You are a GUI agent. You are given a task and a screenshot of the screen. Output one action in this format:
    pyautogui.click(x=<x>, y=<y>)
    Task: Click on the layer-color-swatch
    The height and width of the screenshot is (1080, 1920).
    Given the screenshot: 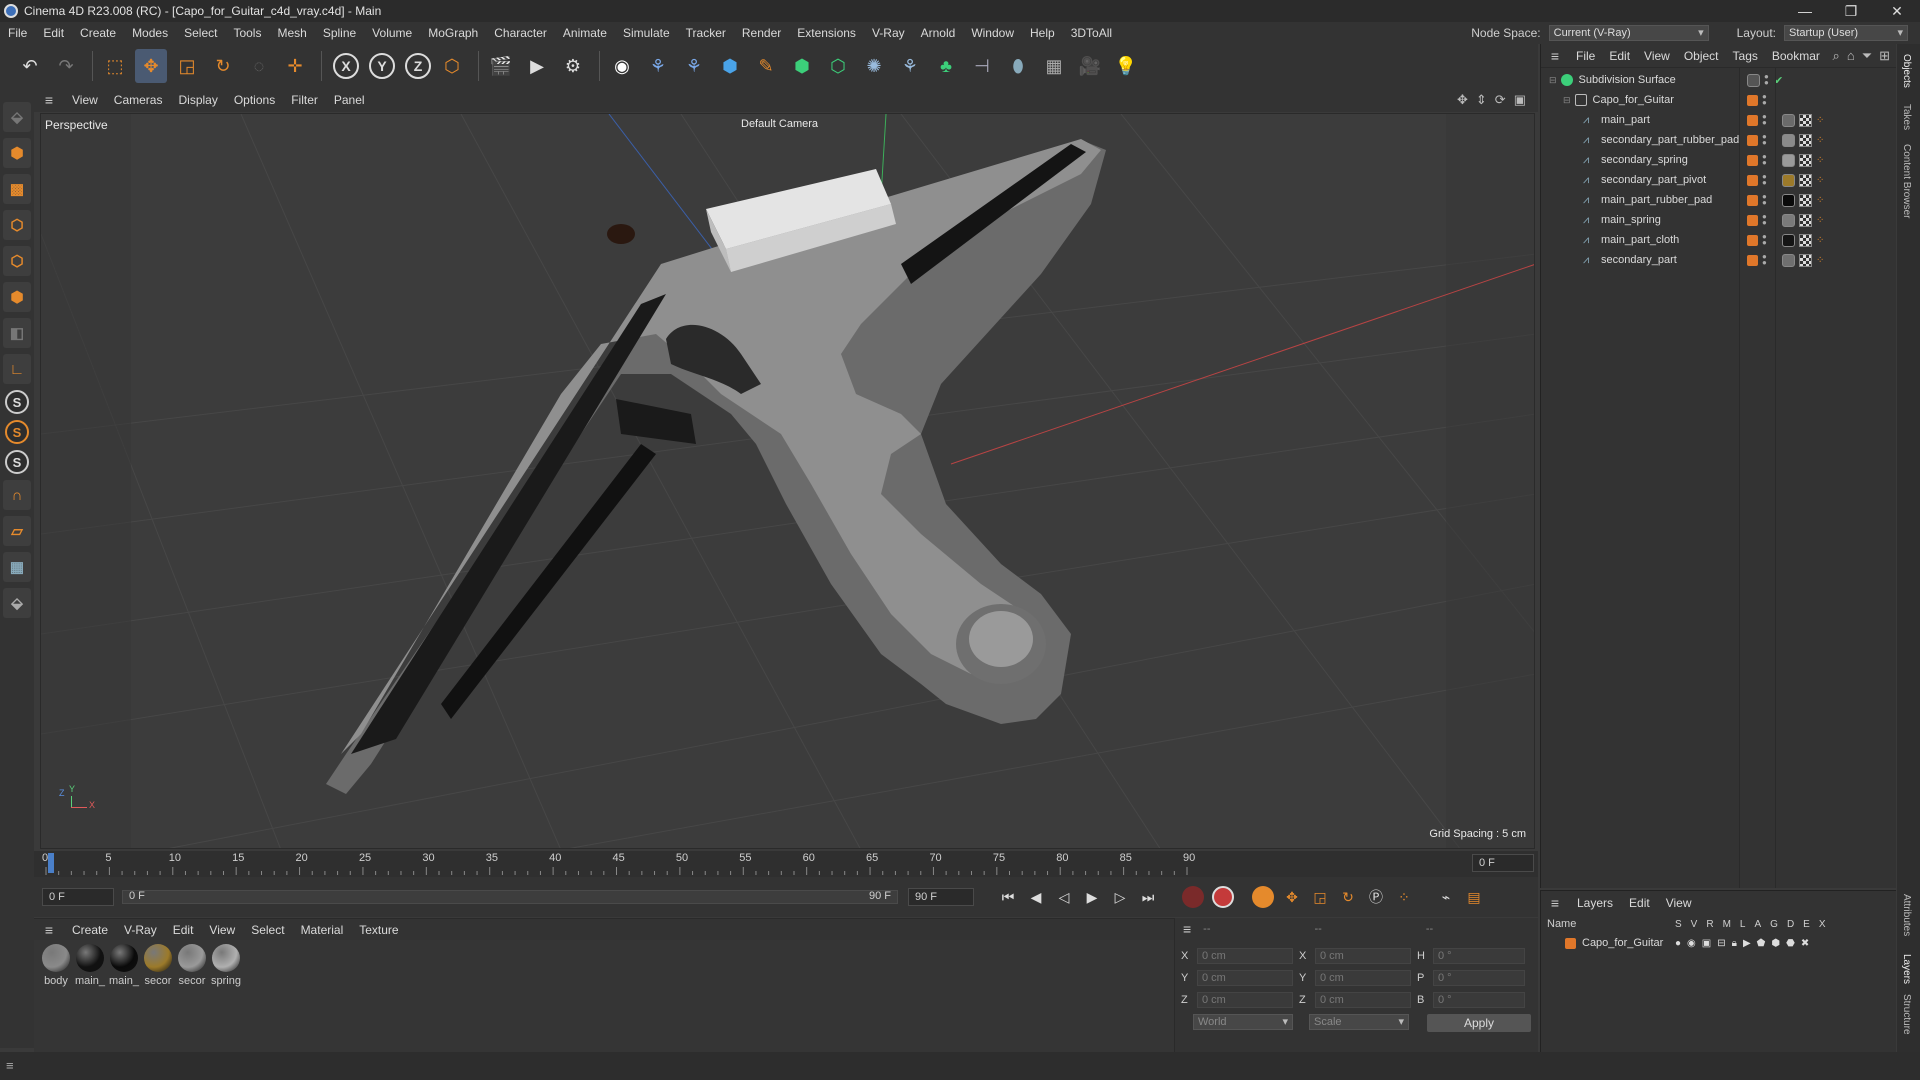 What is the action you would take?
    pyautogui.click(x=1570, y=943)
    